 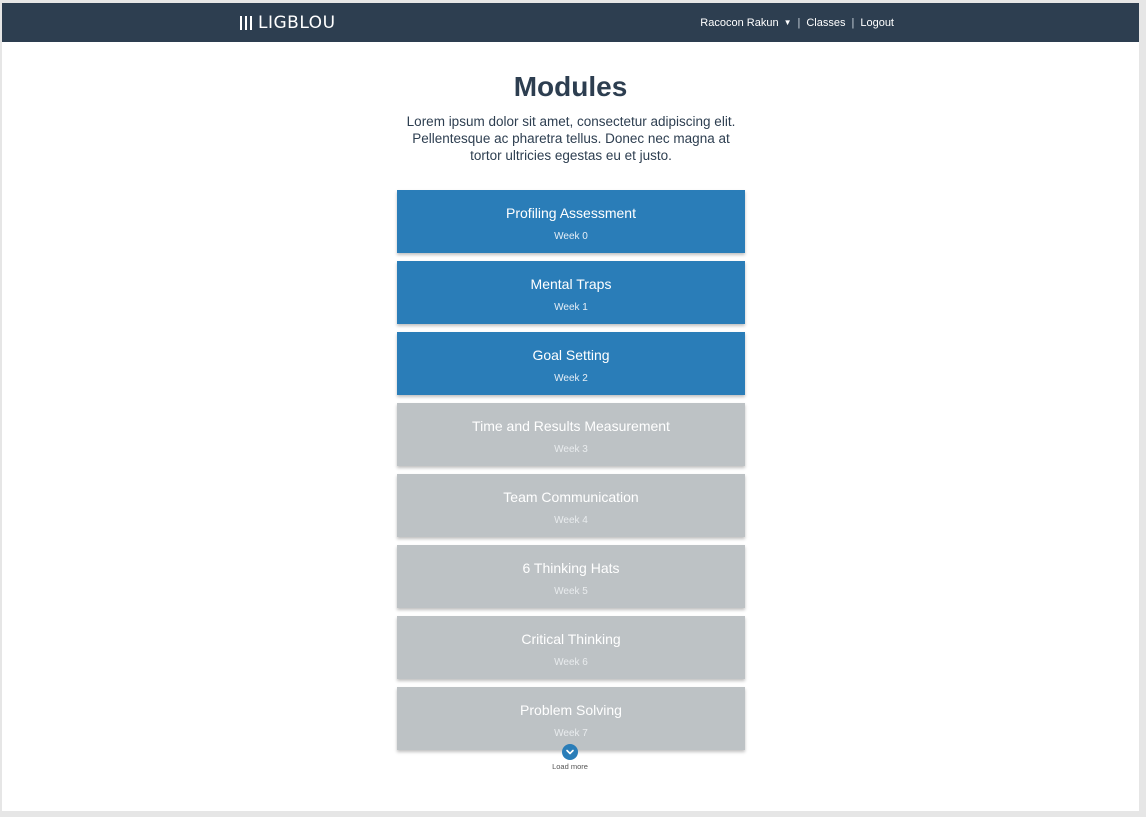 I want to click on module-card: 6 Thinking Hats Week 5, so click(x=571, y=576).